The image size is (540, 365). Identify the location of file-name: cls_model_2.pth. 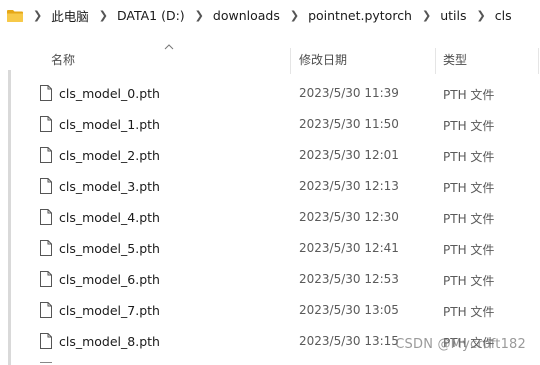
(109, 155).